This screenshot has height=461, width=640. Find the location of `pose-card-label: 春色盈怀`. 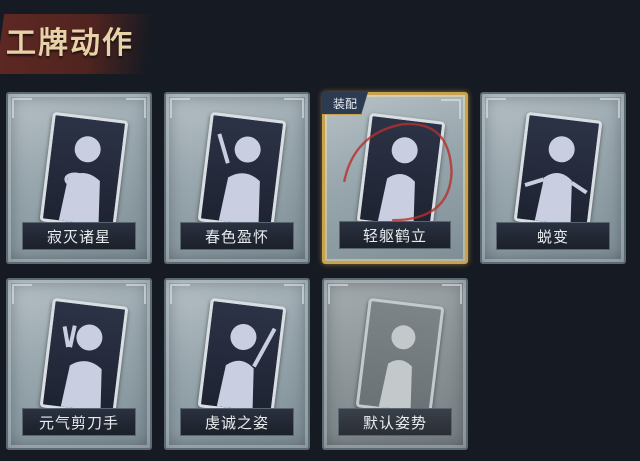

pose-card-label: 春色盈怀 is located at coordinates (237, 236).